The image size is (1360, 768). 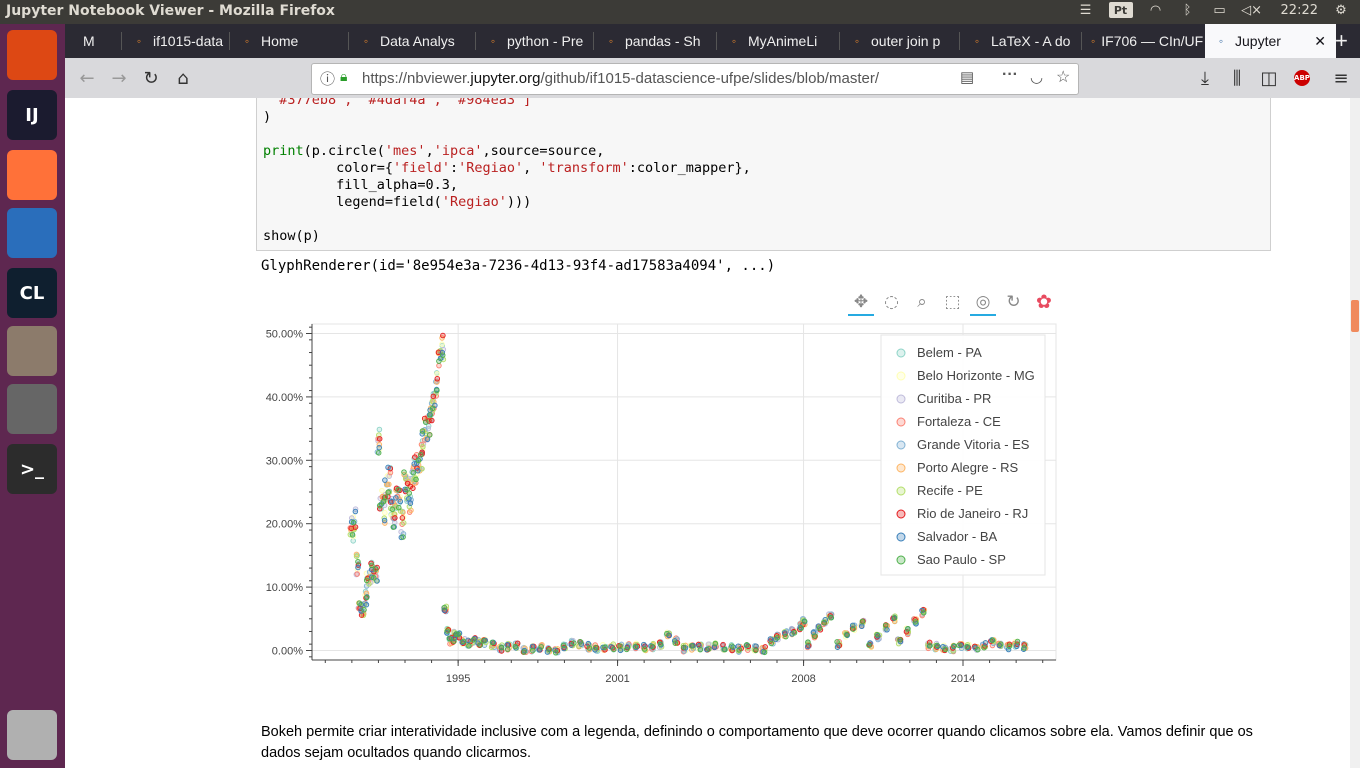 I want to click on browser-tab: ◦ IF706 — CIn/UF, so click(x=1143, y=41).